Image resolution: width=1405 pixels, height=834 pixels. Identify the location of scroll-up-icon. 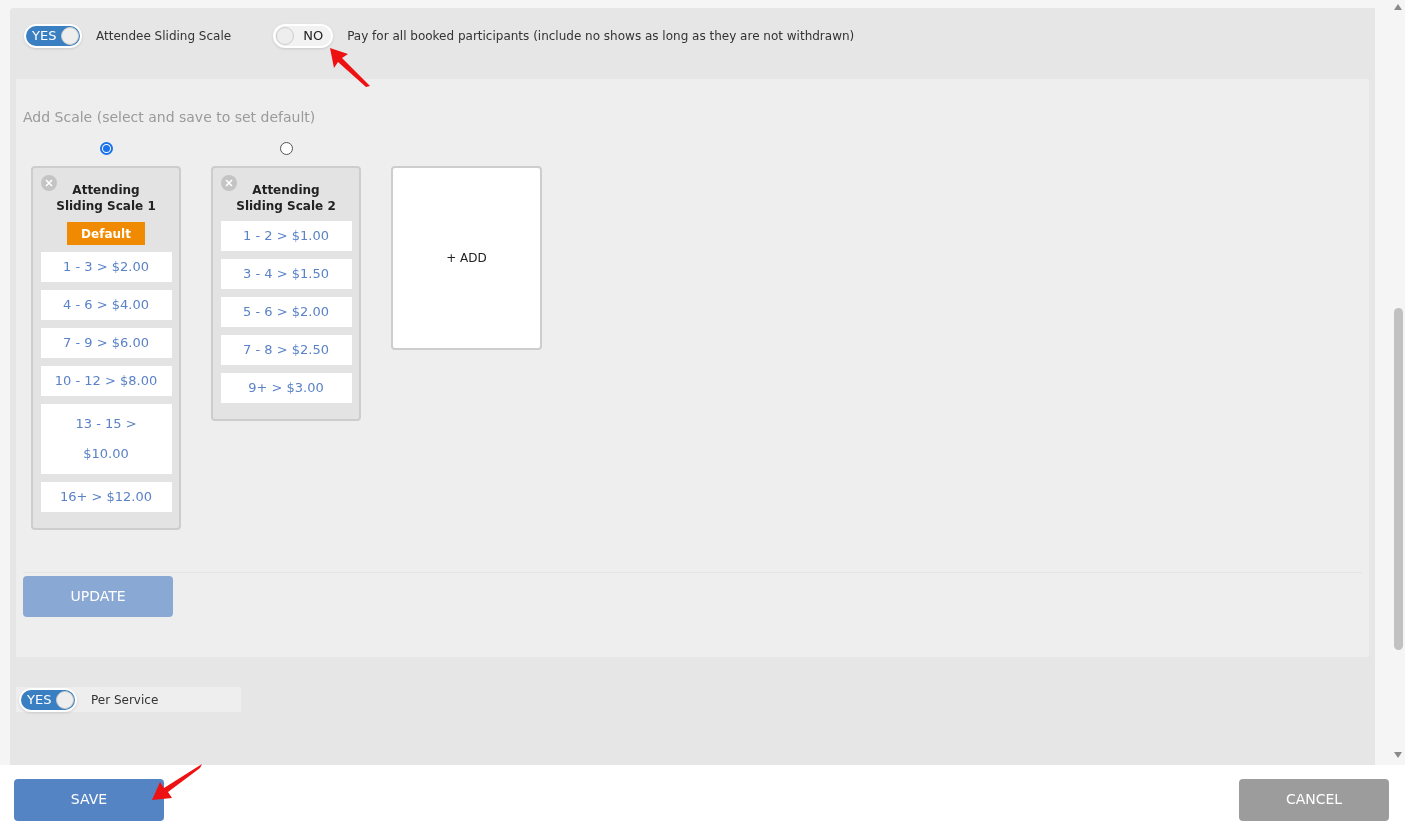
(1398, 7).